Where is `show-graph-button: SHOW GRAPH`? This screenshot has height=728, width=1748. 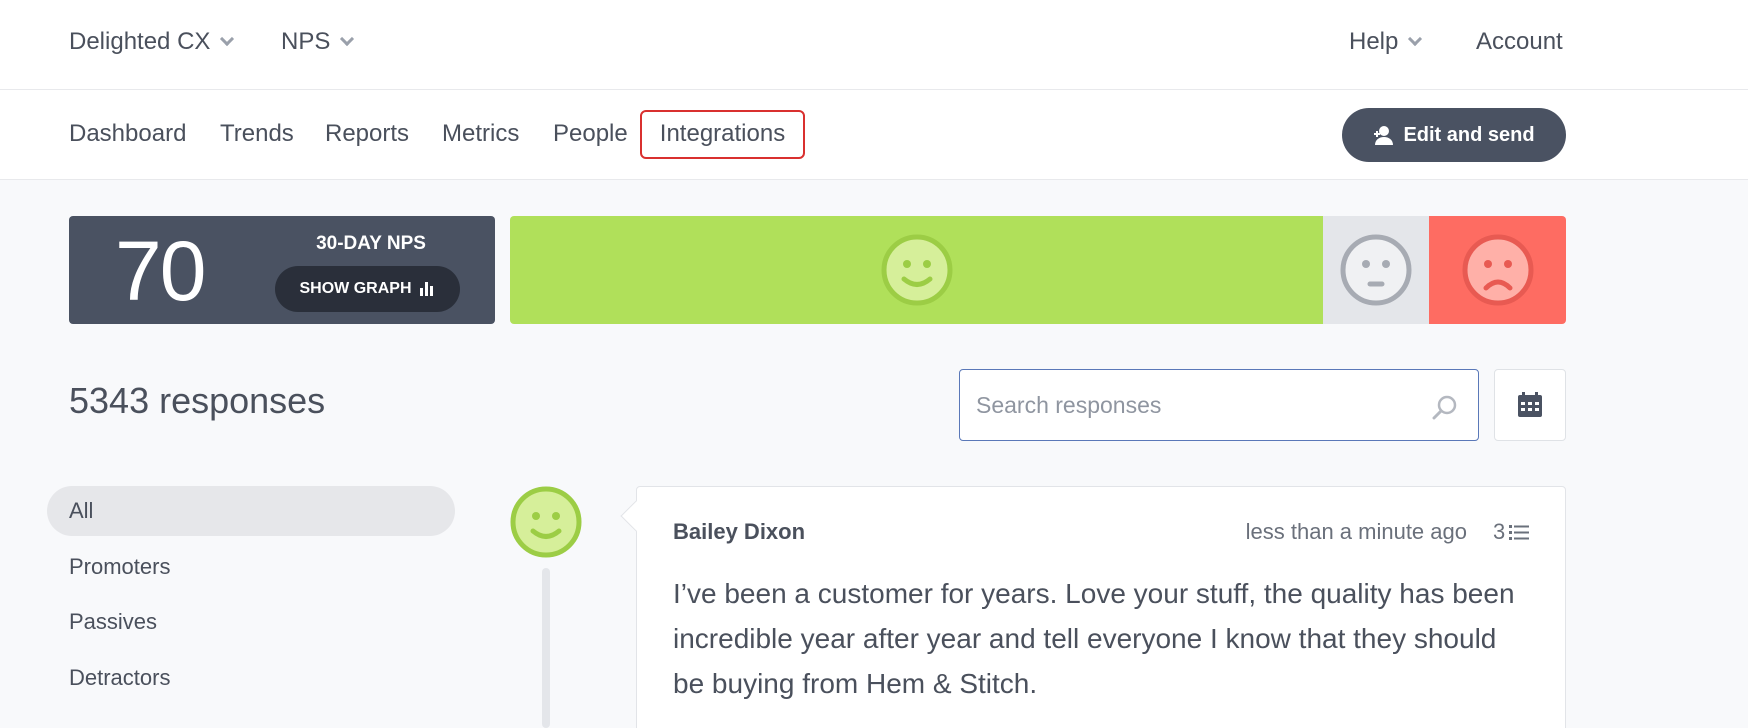 show-graph-button: SHOW GRAPH is located at coordinates (367, 289).